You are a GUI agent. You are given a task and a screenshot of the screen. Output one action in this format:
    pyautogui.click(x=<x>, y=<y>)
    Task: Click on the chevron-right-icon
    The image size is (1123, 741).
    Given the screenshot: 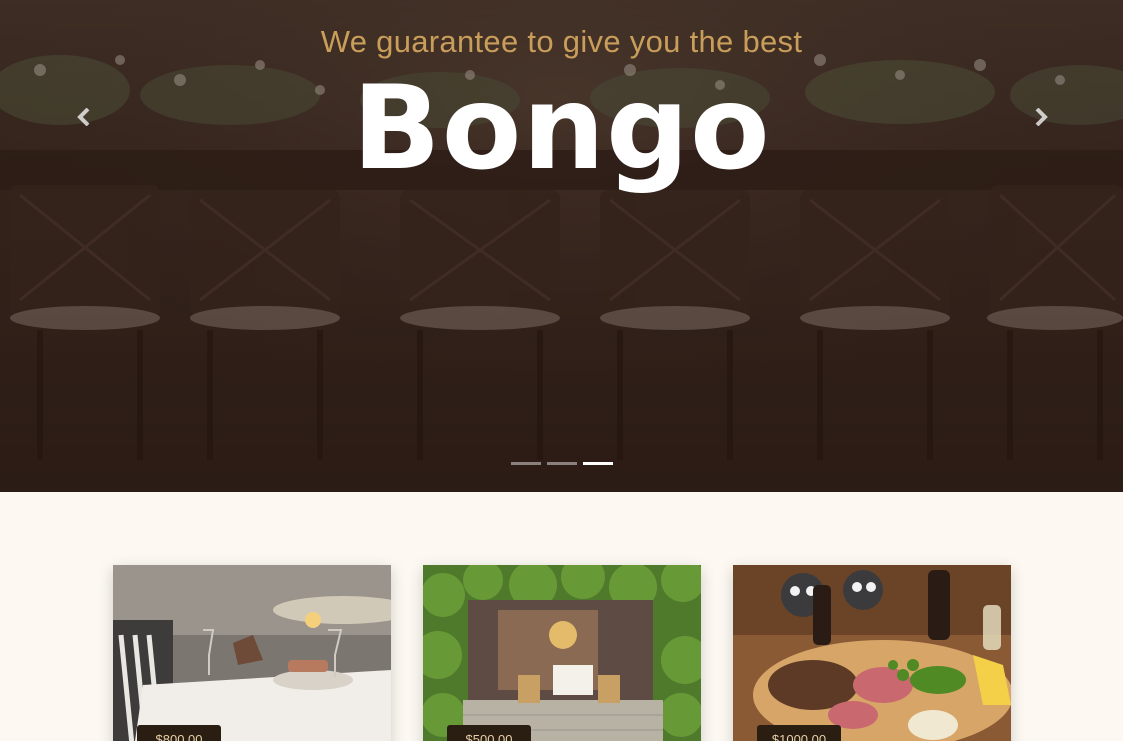 What is the action you would take?
    pyautogui.click(x=1041, y=117)
    